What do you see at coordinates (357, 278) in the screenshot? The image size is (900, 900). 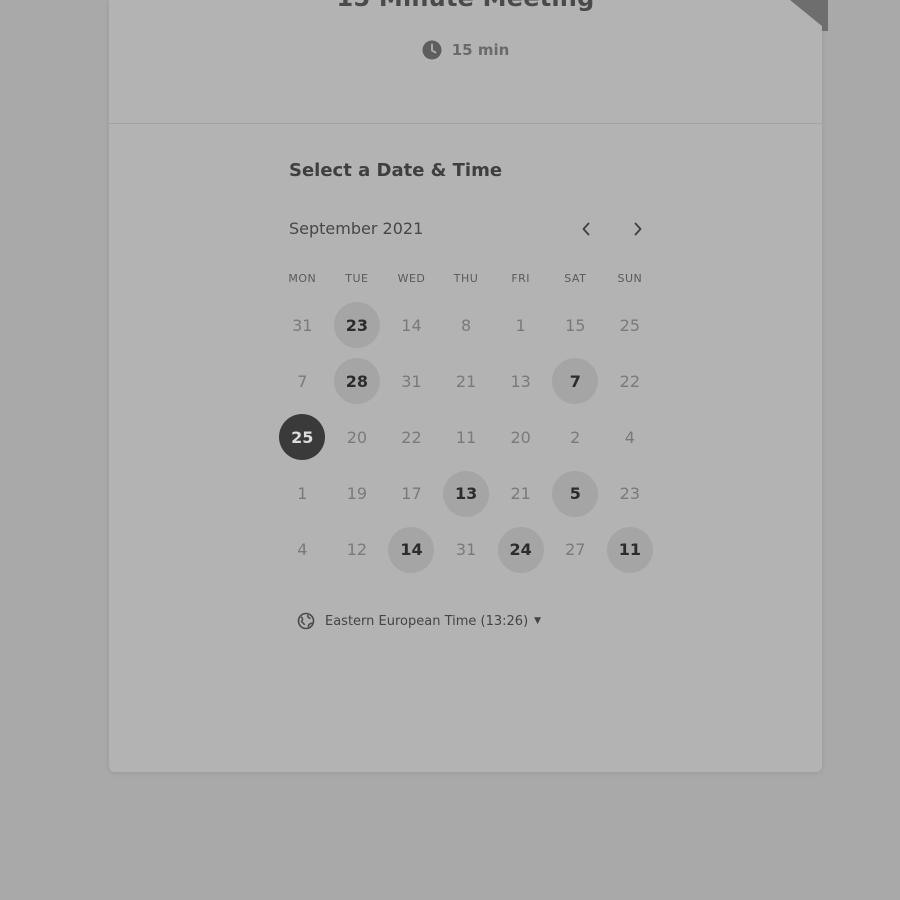 I see `weekday-tue: TUE` at bounding box center [357, 278].